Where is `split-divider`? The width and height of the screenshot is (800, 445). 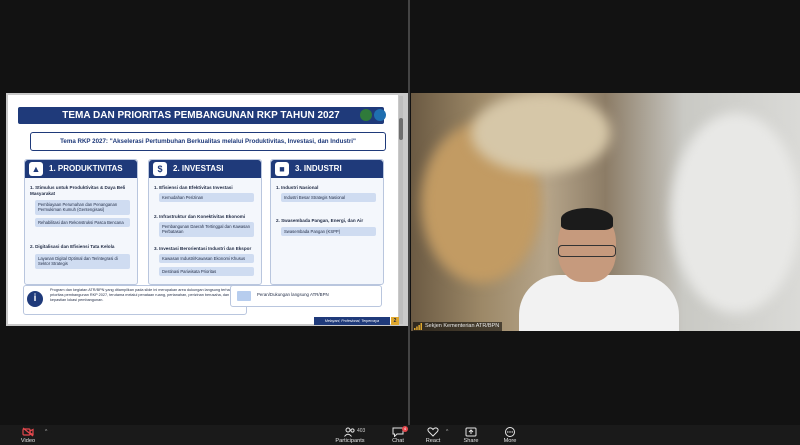
split-divider is located at coordinates (409, 212).